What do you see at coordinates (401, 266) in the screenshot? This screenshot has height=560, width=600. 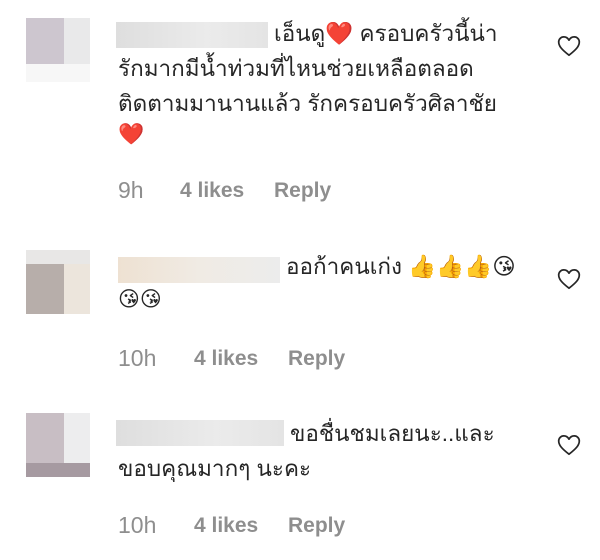 I see `comment-text: ออก้าคนเก่ง 👍👍👍😘` at bounding box center [401, 266].